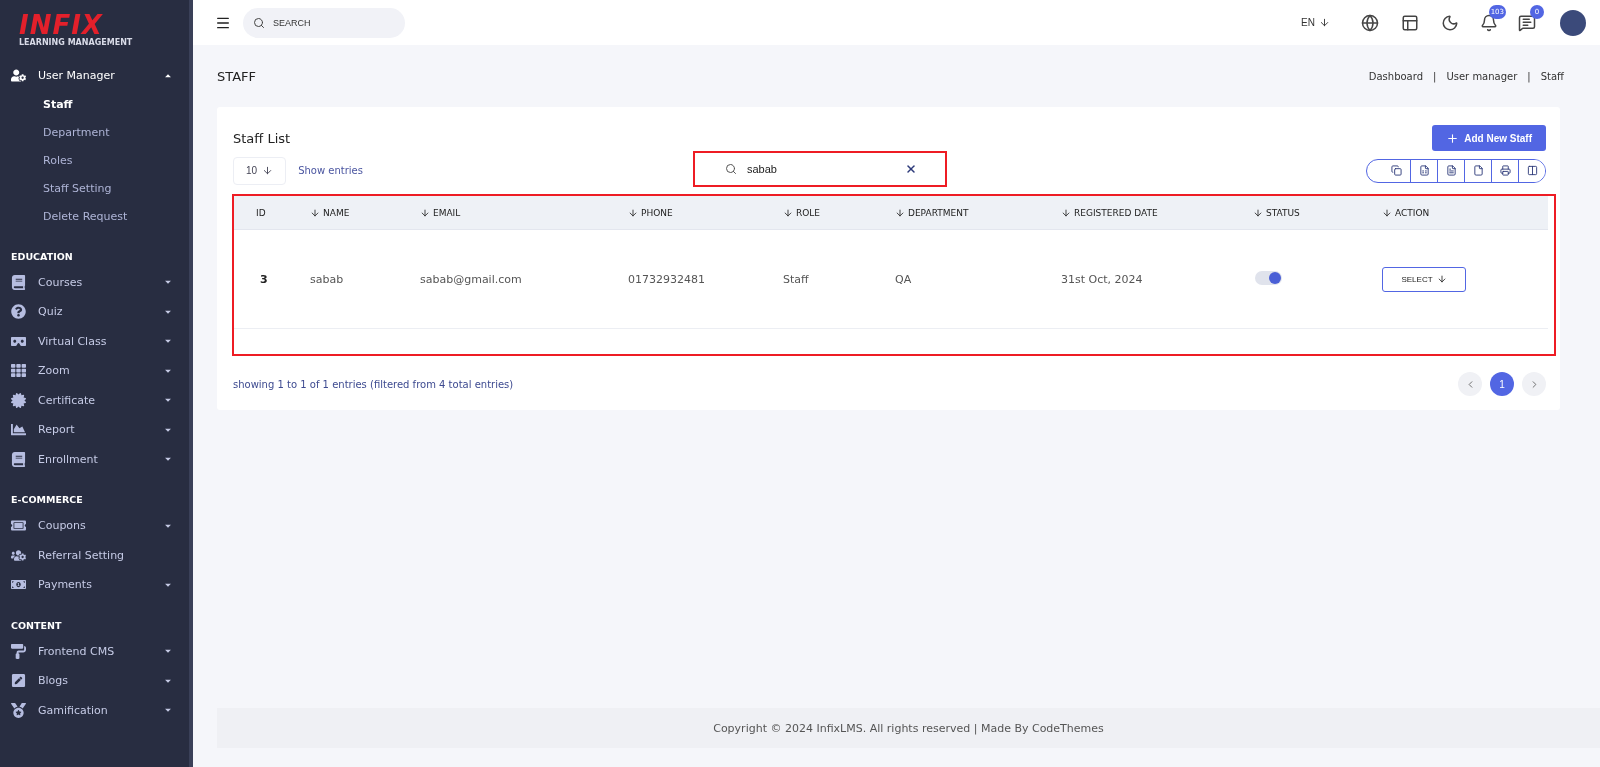 The width and height of the screenshot is (1600, 767). What do you see at coordinates (796, 279) in the screenshot?
I see `table-cell-text: Staff` at bounding box center [796, 279].